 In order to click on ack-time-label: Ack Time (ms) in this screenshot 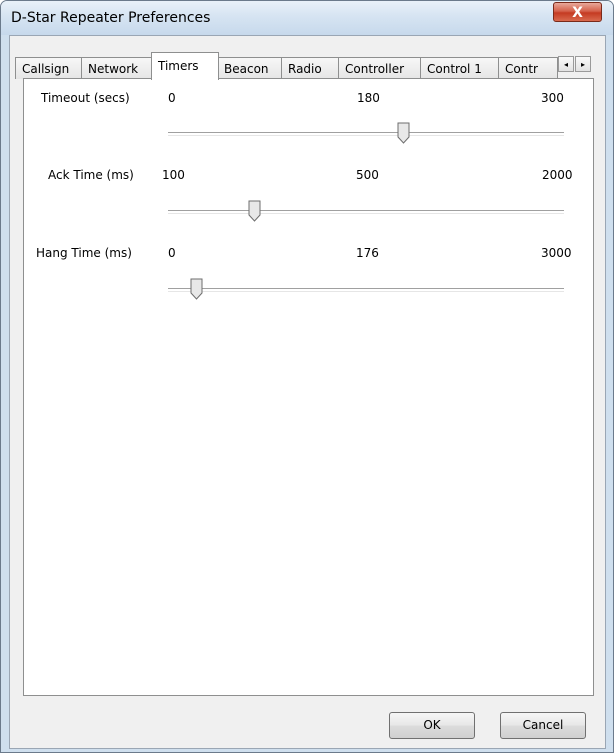, I will do `click(91, 175)`.